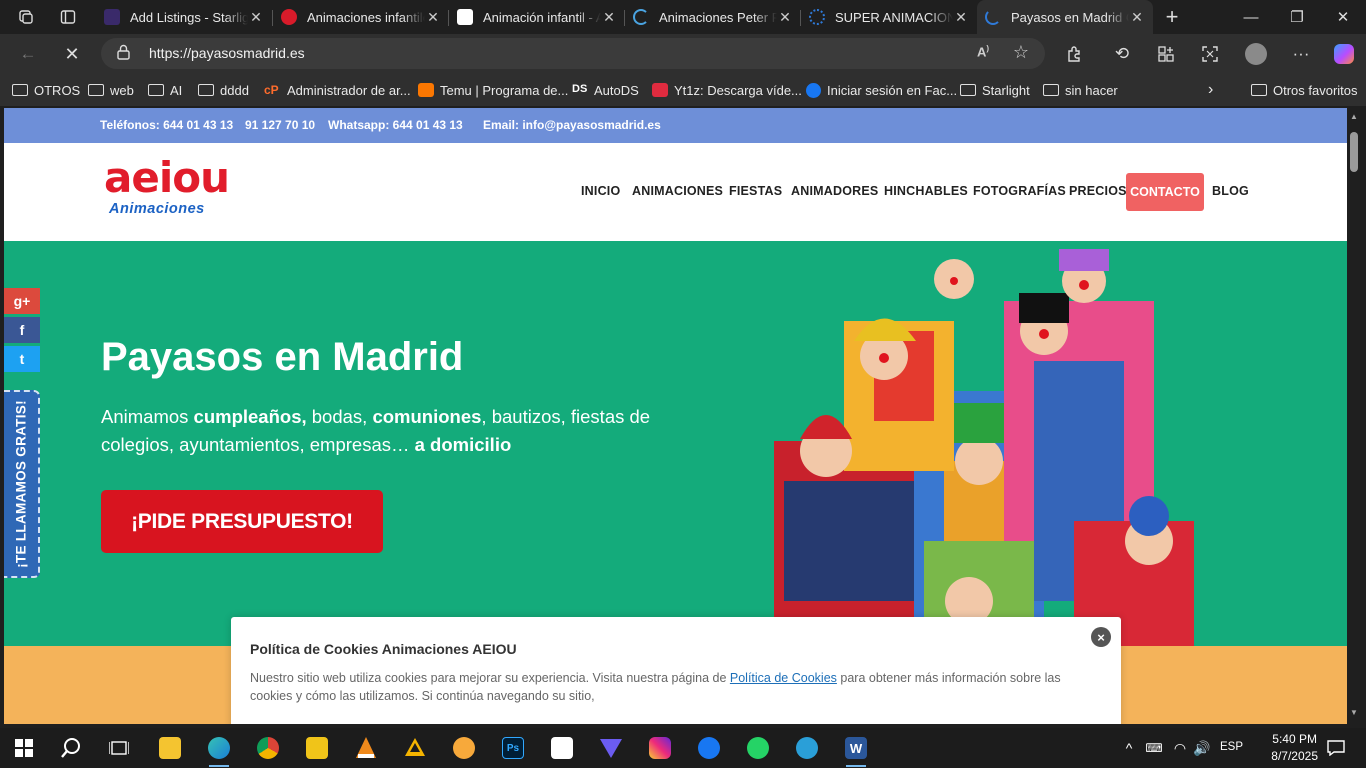 This screenshot has height=768, width=1366. I want to click on lock-icon, so click(123, 53).